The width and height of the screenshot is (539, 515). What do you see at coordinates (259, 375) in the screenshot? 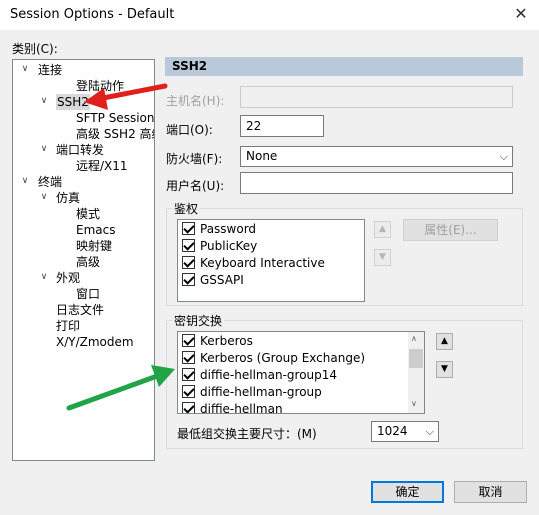
I see `list-item: diffie-hellman-group14` at bounding box center [259, 375].